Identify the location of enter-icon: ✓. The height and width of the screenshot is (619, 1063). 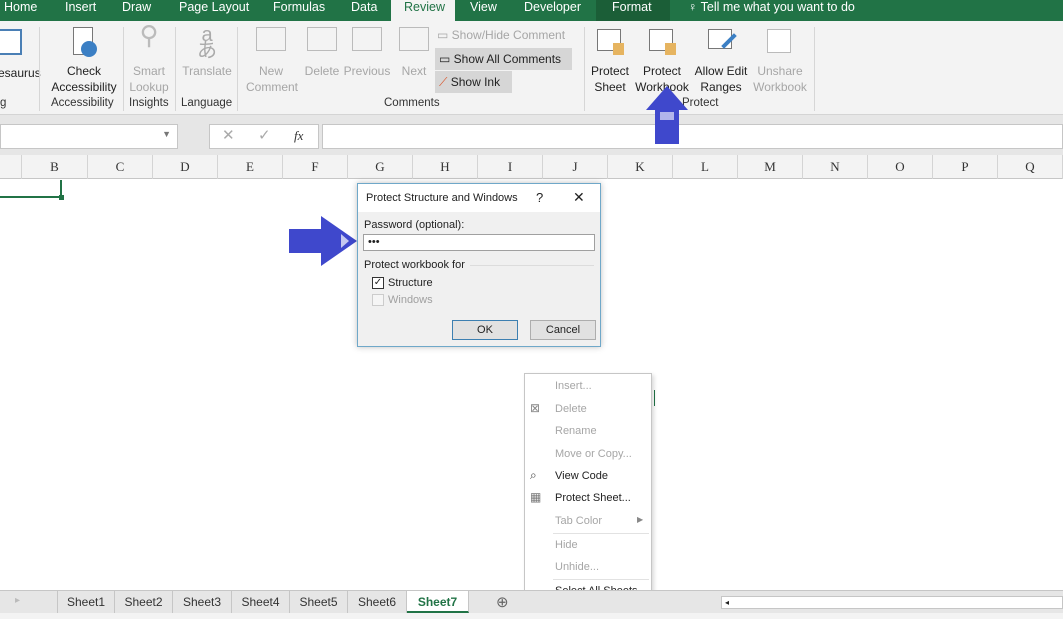
(264, 136).